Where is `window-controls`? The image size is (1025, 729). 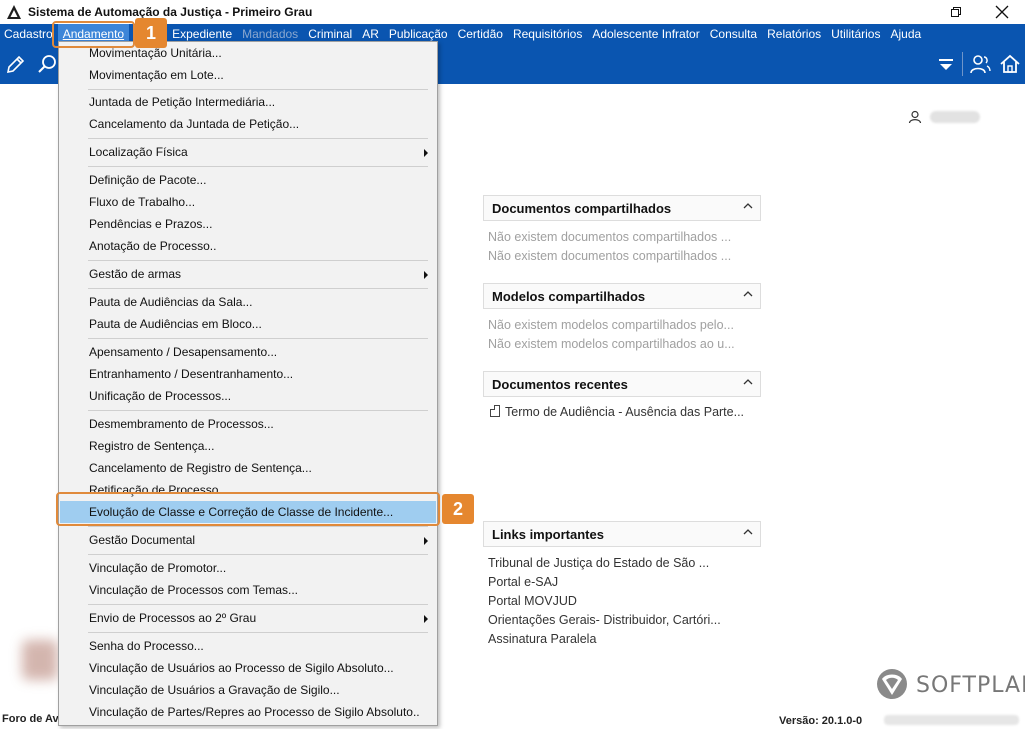
window-controls is located at coordinates (979, 12).